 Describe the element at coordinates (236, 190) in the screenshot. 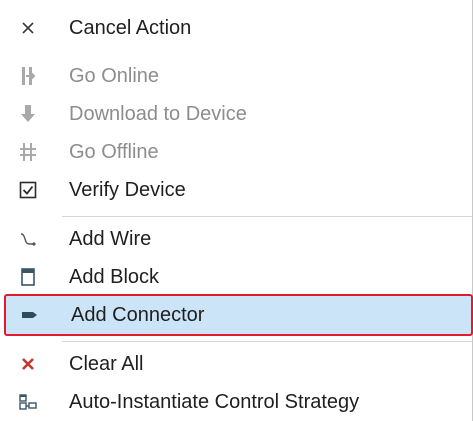

I see `menu-item-verify-device: Verify Device` at that location.